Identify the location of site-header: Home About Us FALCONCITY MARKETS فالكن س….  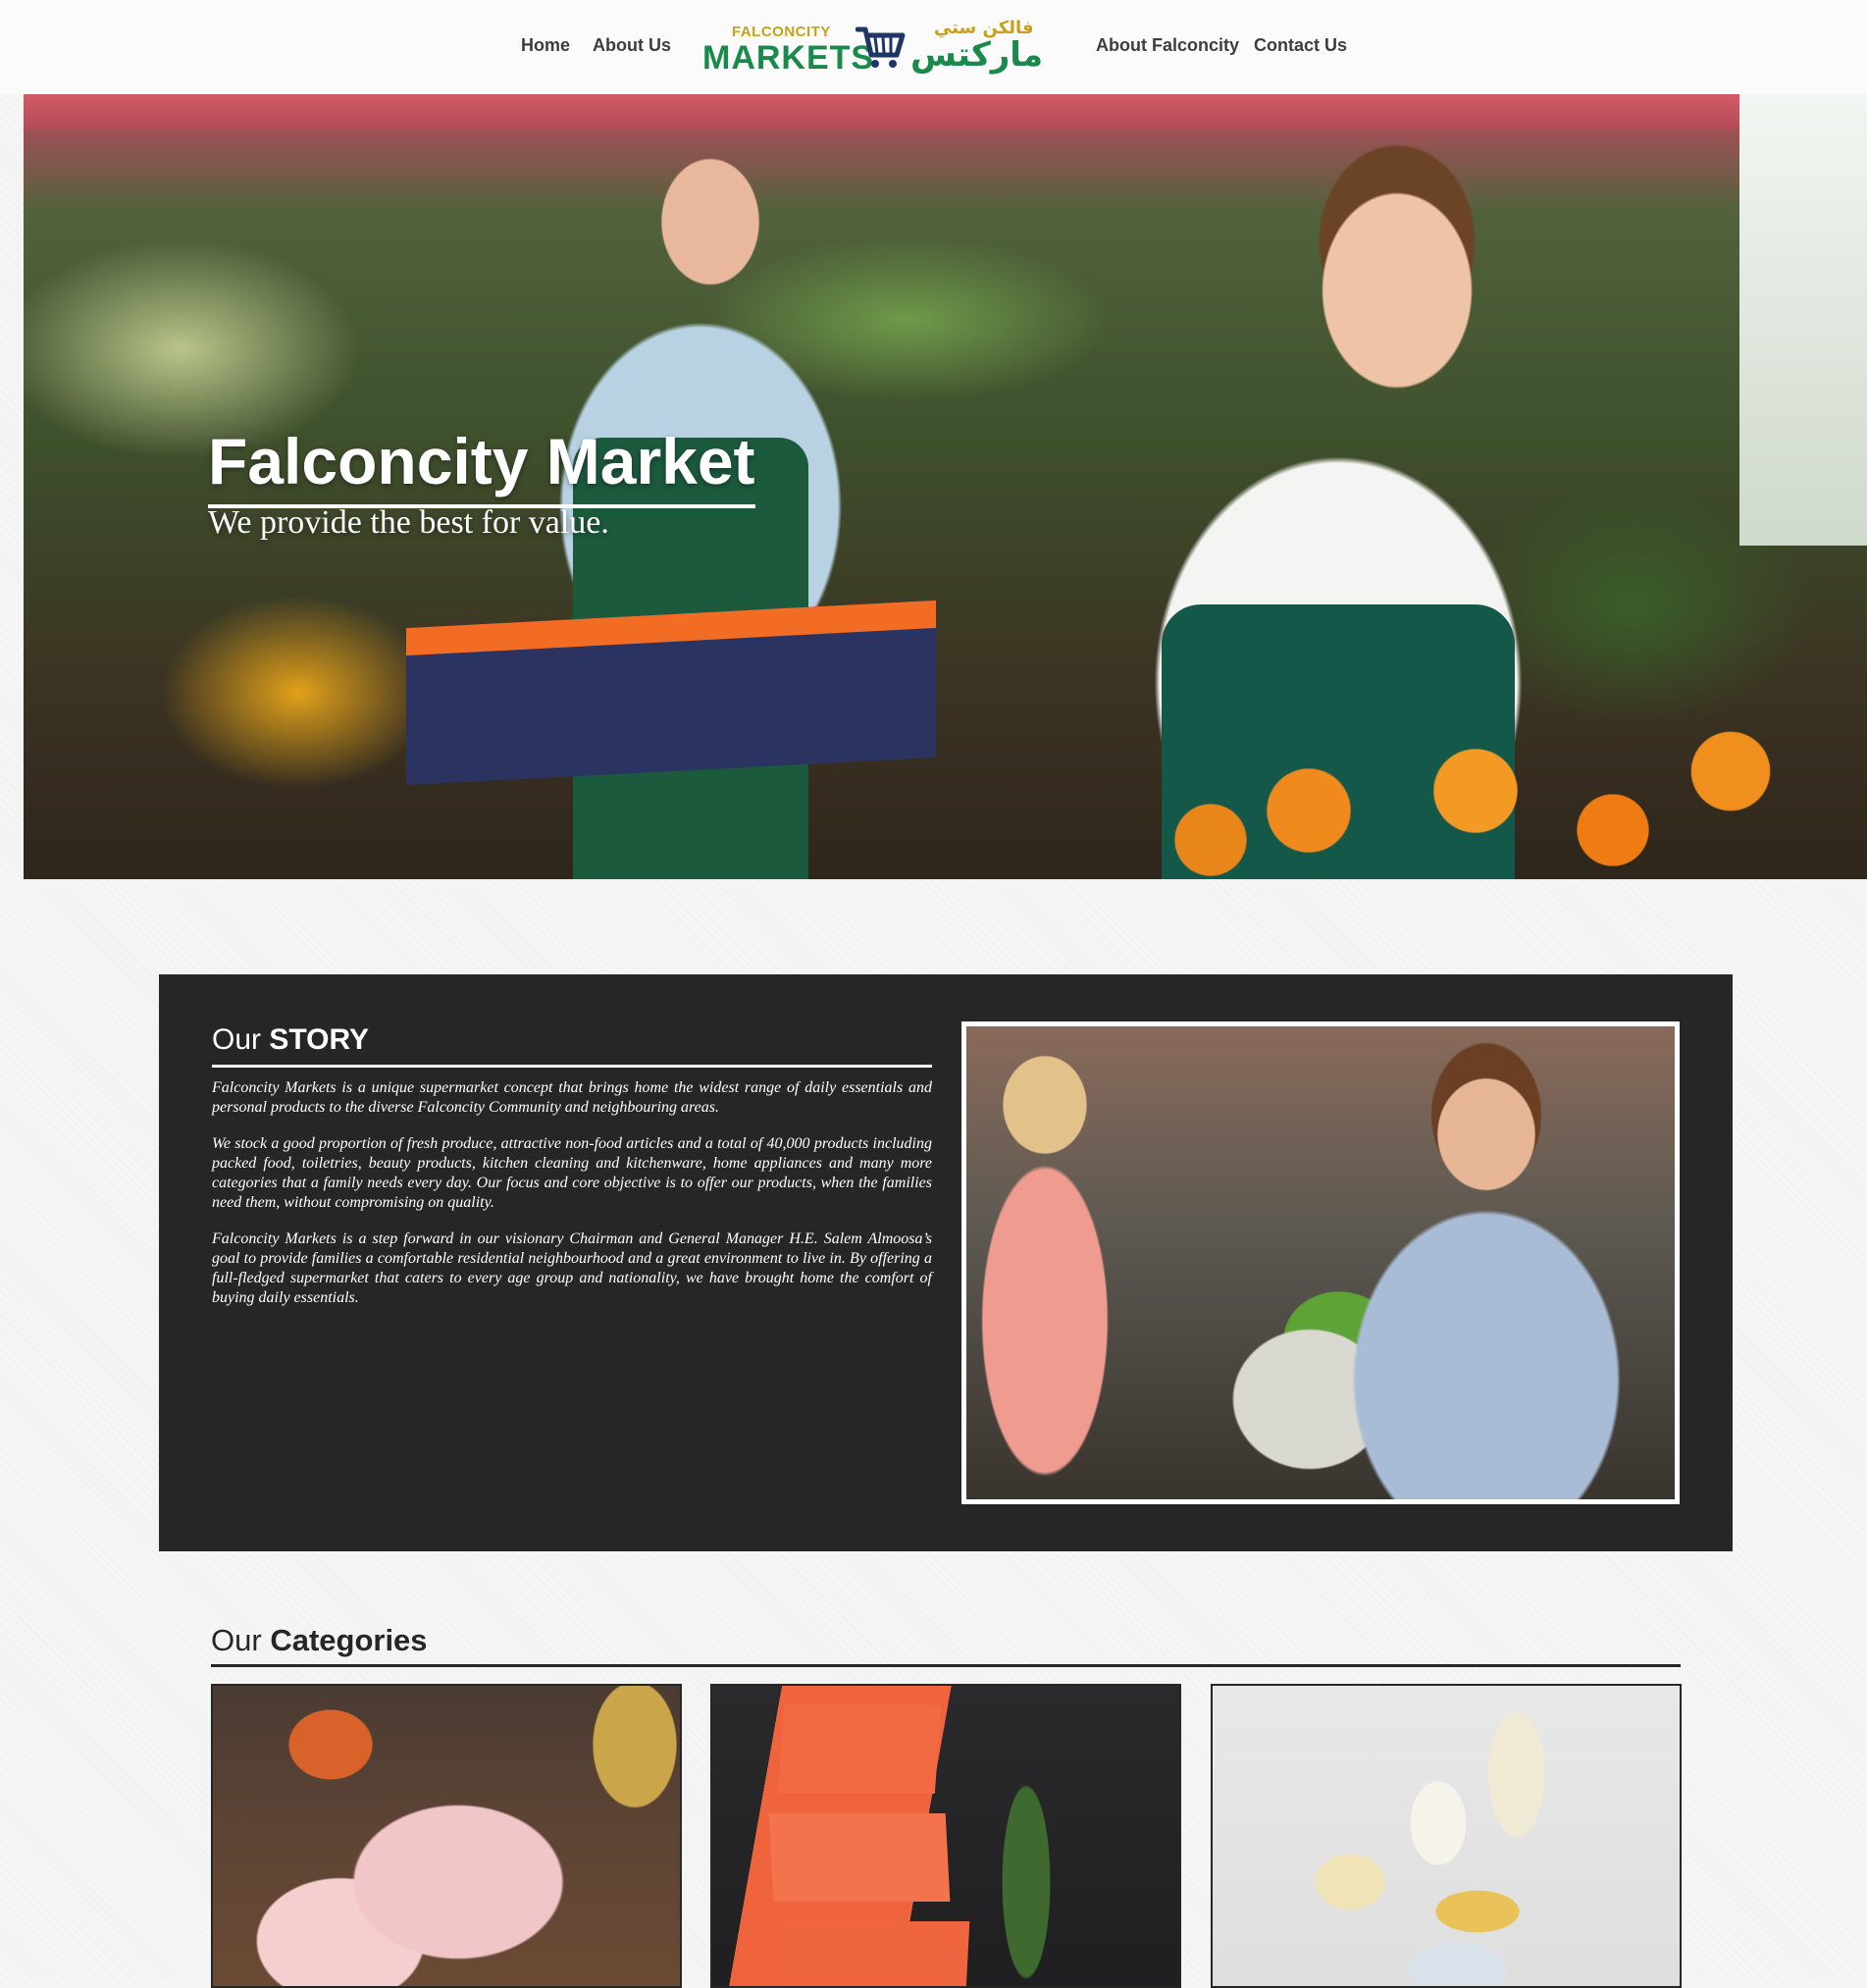
(933, 47).